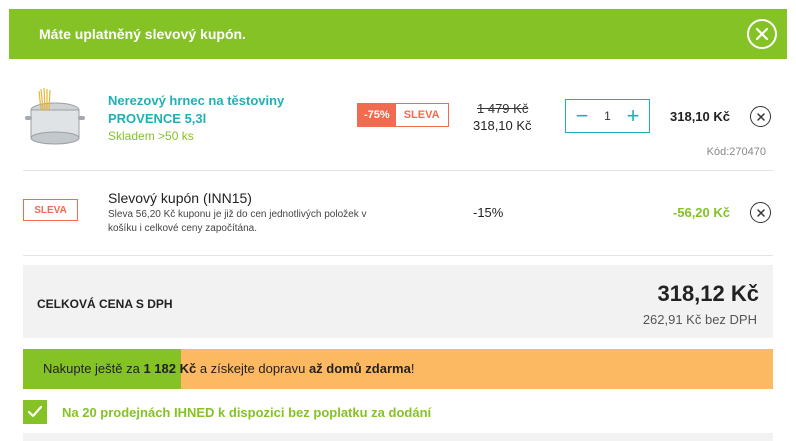 The height and width of the screenshot is (441, 796). What do you see at coordinates (377, 115) in the screenshot?
I see `discount-percent: -75%` at bounding box center [377, 115].